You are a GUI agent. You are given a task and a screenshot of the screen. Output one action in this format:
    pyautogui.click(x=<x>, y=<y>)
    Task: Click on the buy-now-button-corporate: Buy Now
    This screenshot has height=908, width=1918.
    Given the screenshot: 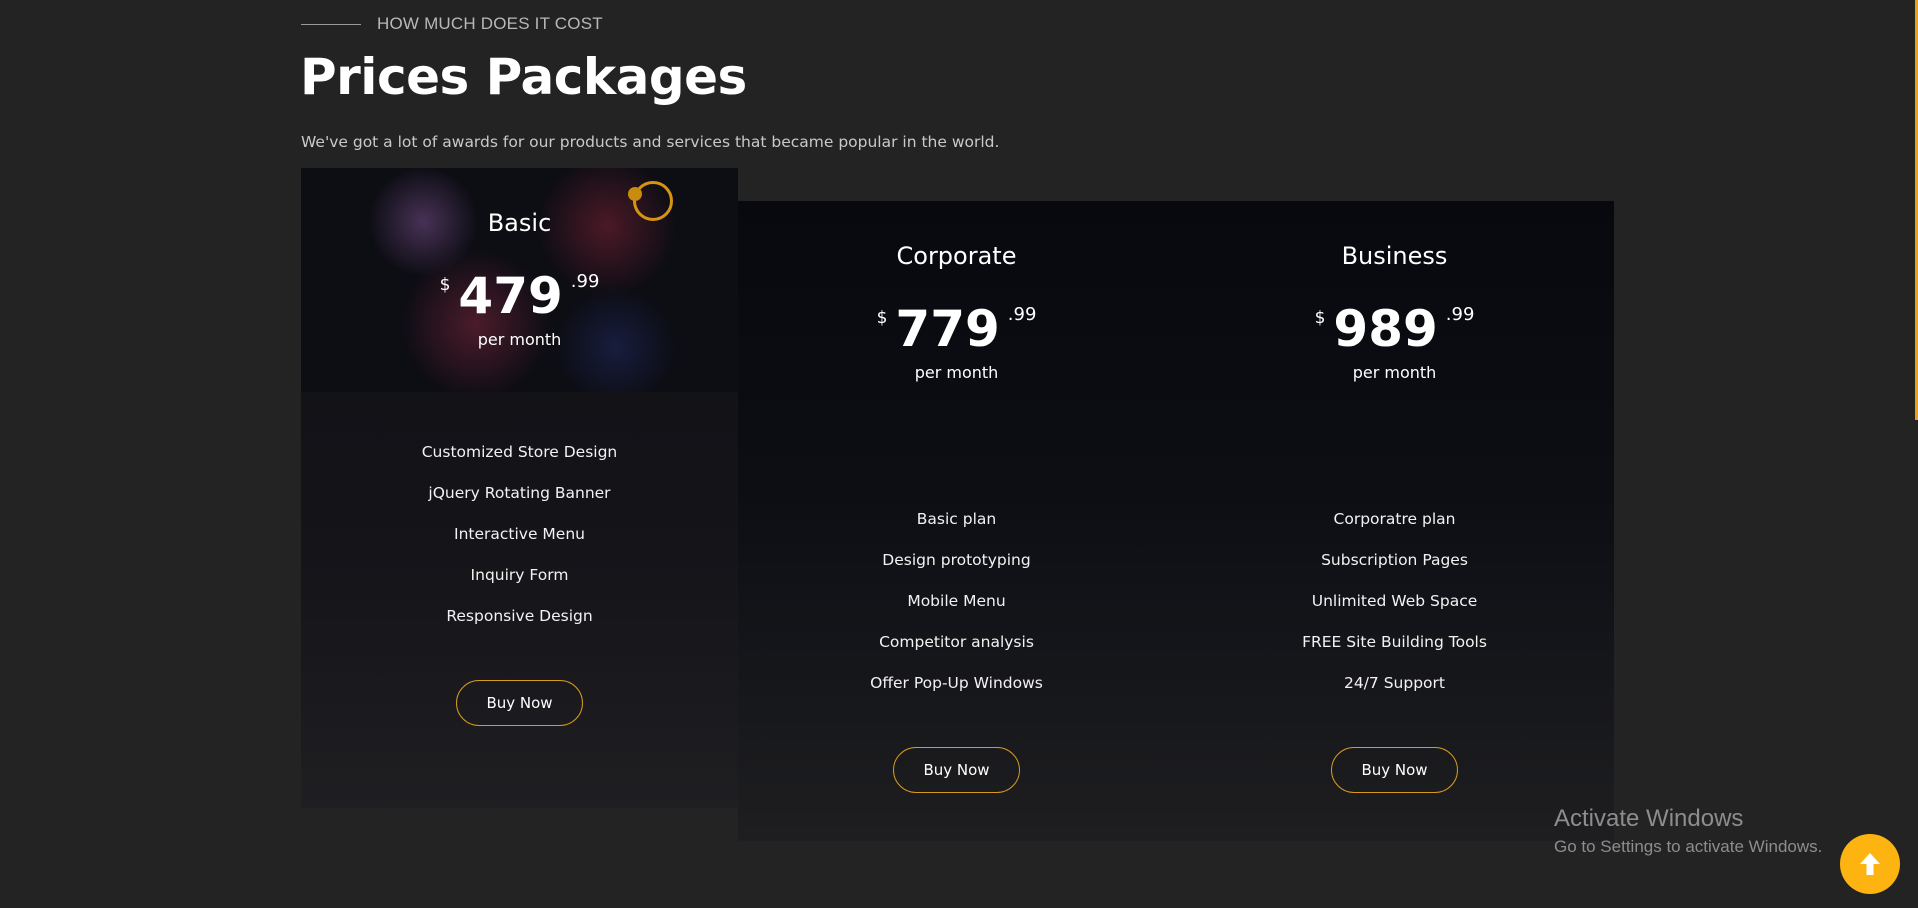 What is the action you would take?
    pyautogui.click(x=956, y=770)
    